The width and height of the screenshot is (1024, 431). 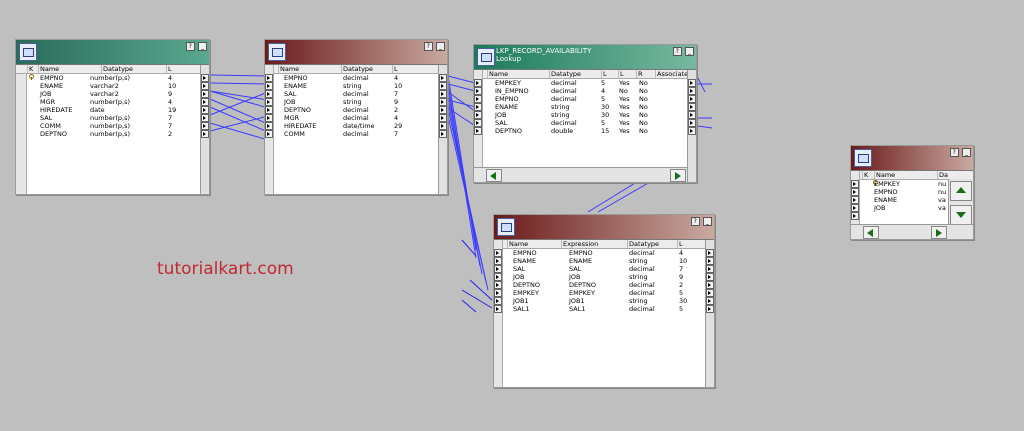 I want to click on port-row: JOB varchar2 9, so click(x=108, y=94).